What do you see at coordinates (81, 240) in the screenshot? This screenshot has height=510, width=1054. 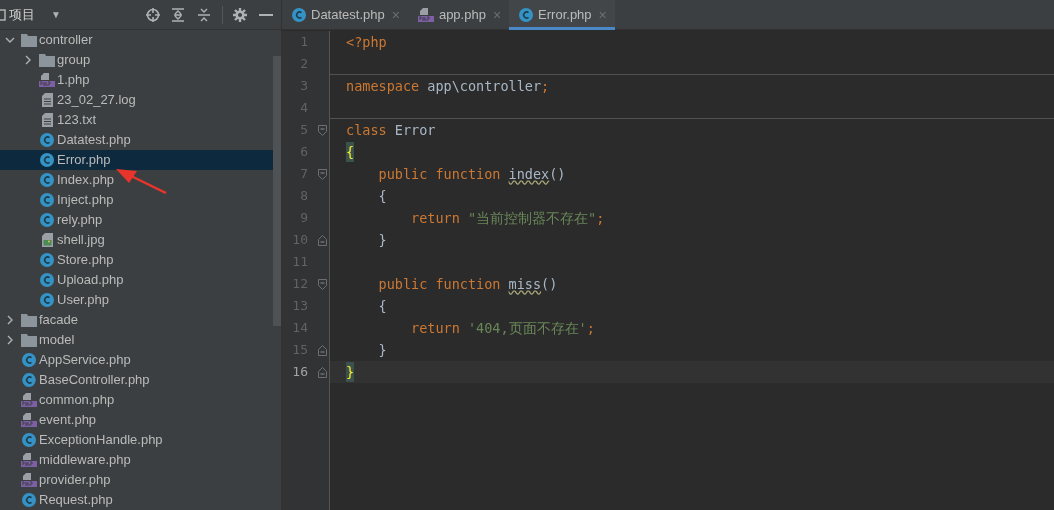 I see `file-name: shell.jpg` at bounding box center [81, 240].